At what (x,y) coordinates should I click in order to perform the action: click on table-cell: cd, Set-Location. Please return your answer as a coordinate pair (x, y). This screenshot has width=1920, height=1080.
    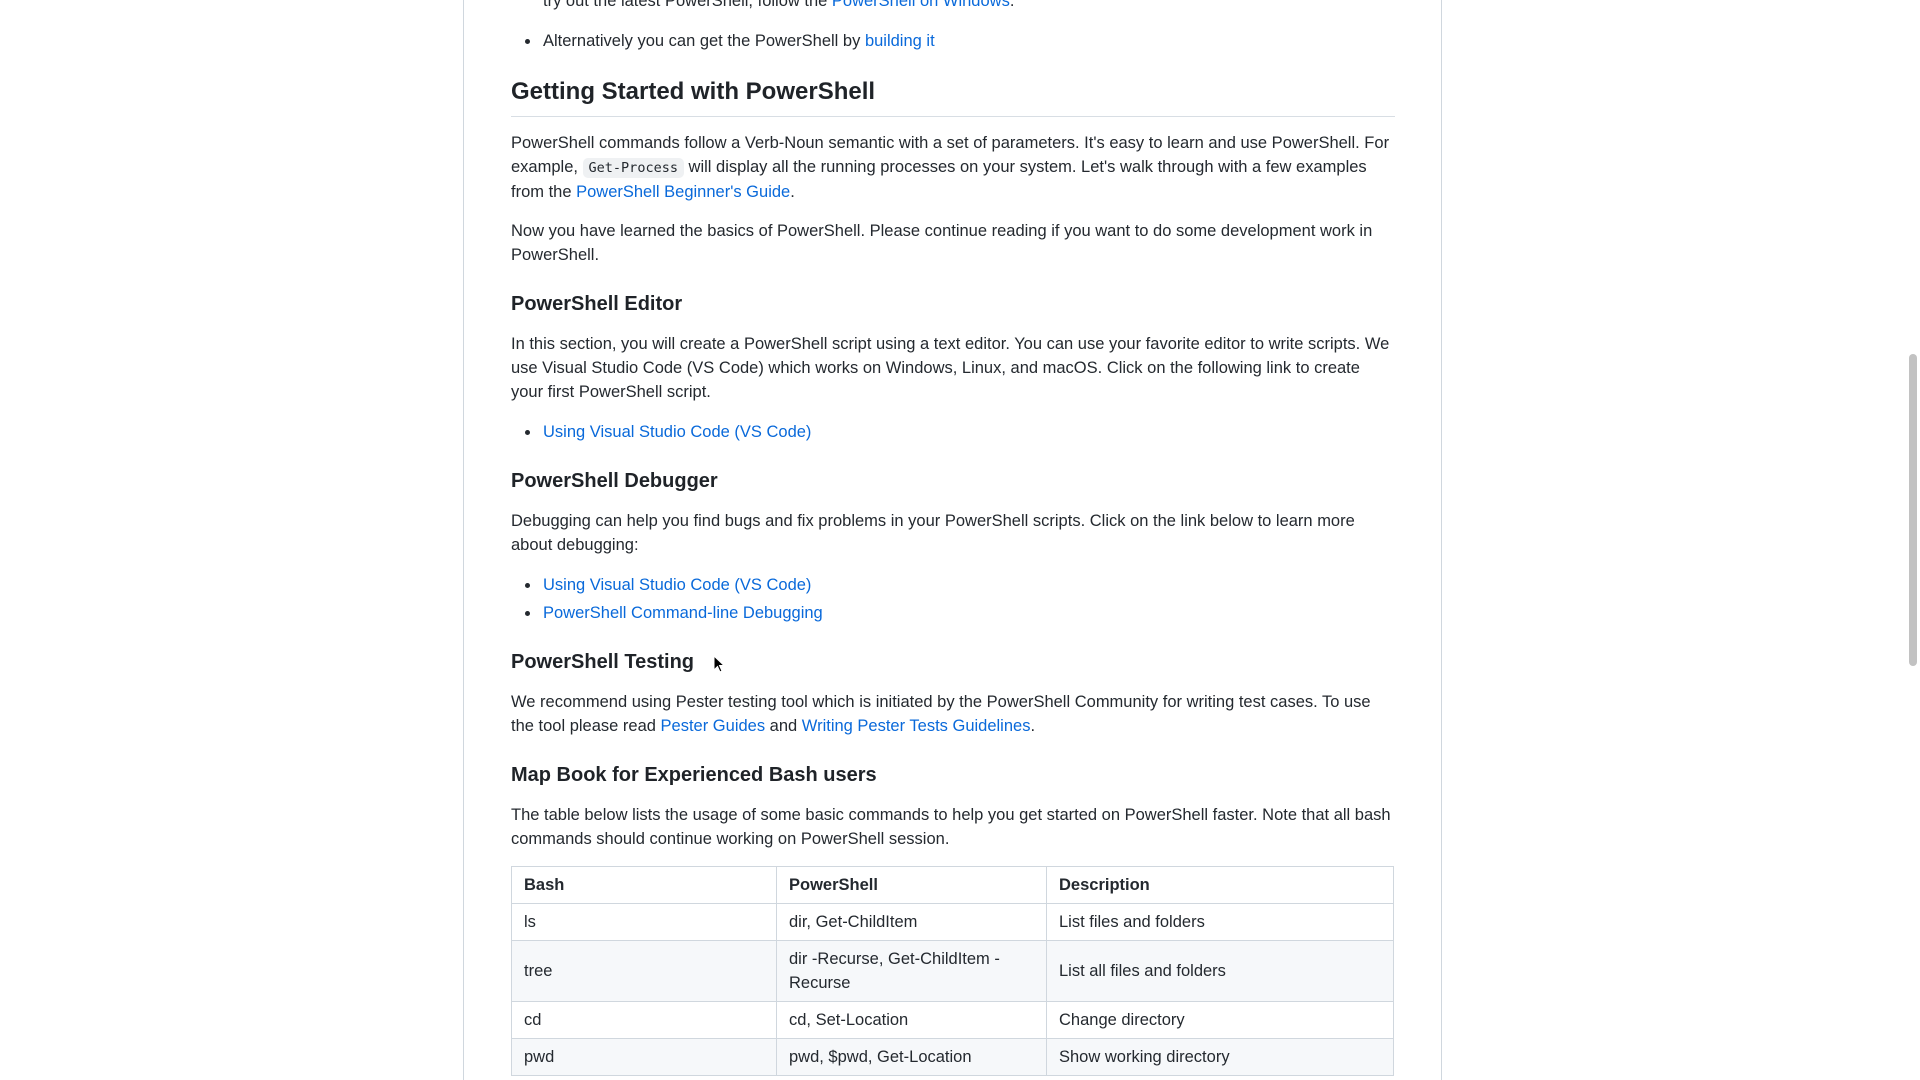
    Looking at the image, I should click on (911, 1020).